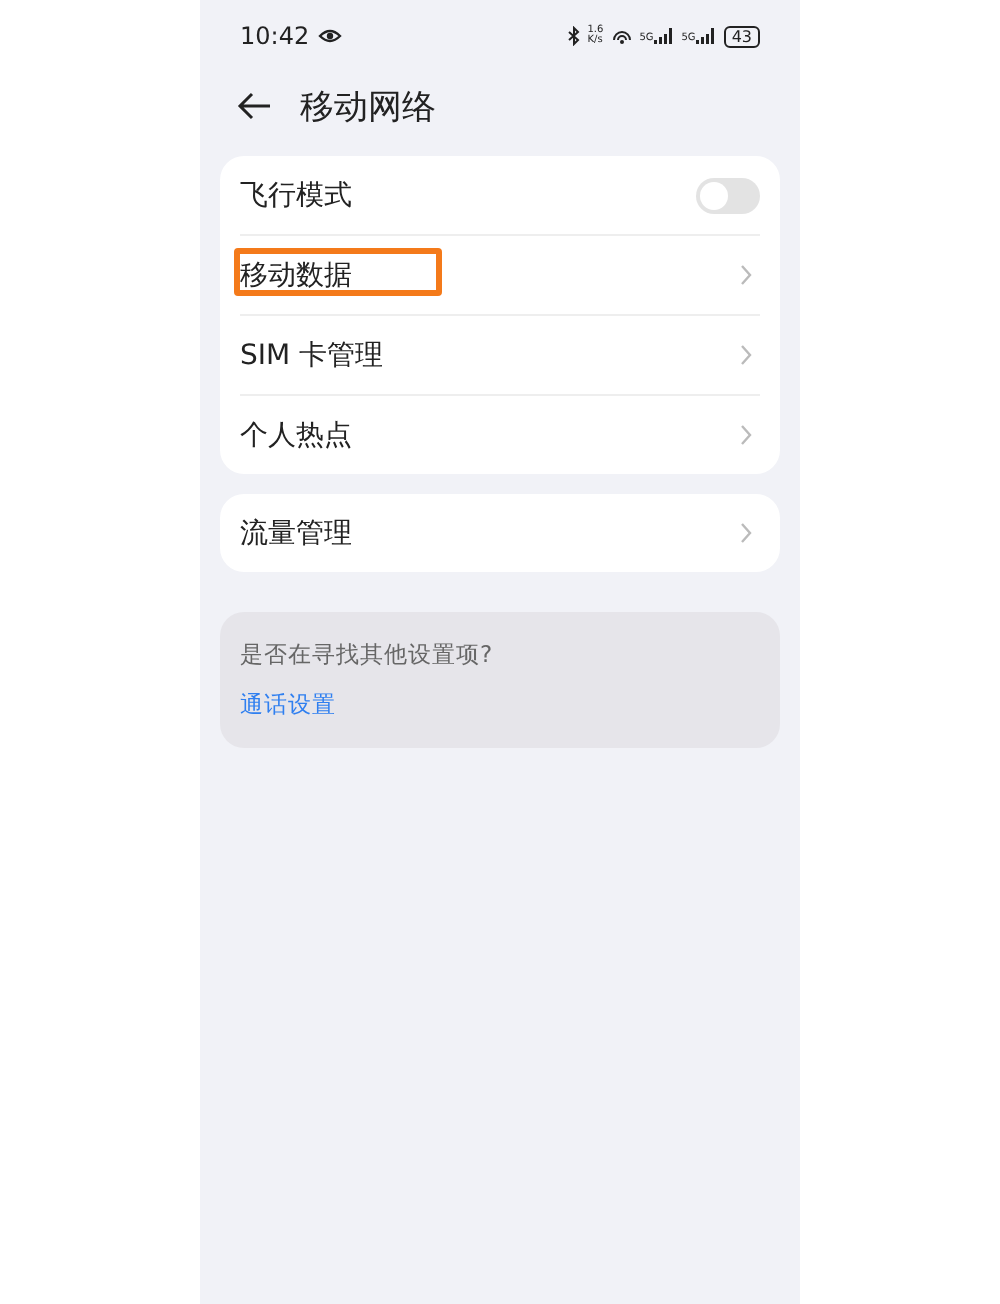 Image resolution: width=1000 pixels, height=1304 pixels. What do you see at coordinates (368, 107) in the screenshot?
I see `page-title: 移动网络` at bounding box center [368, 107].